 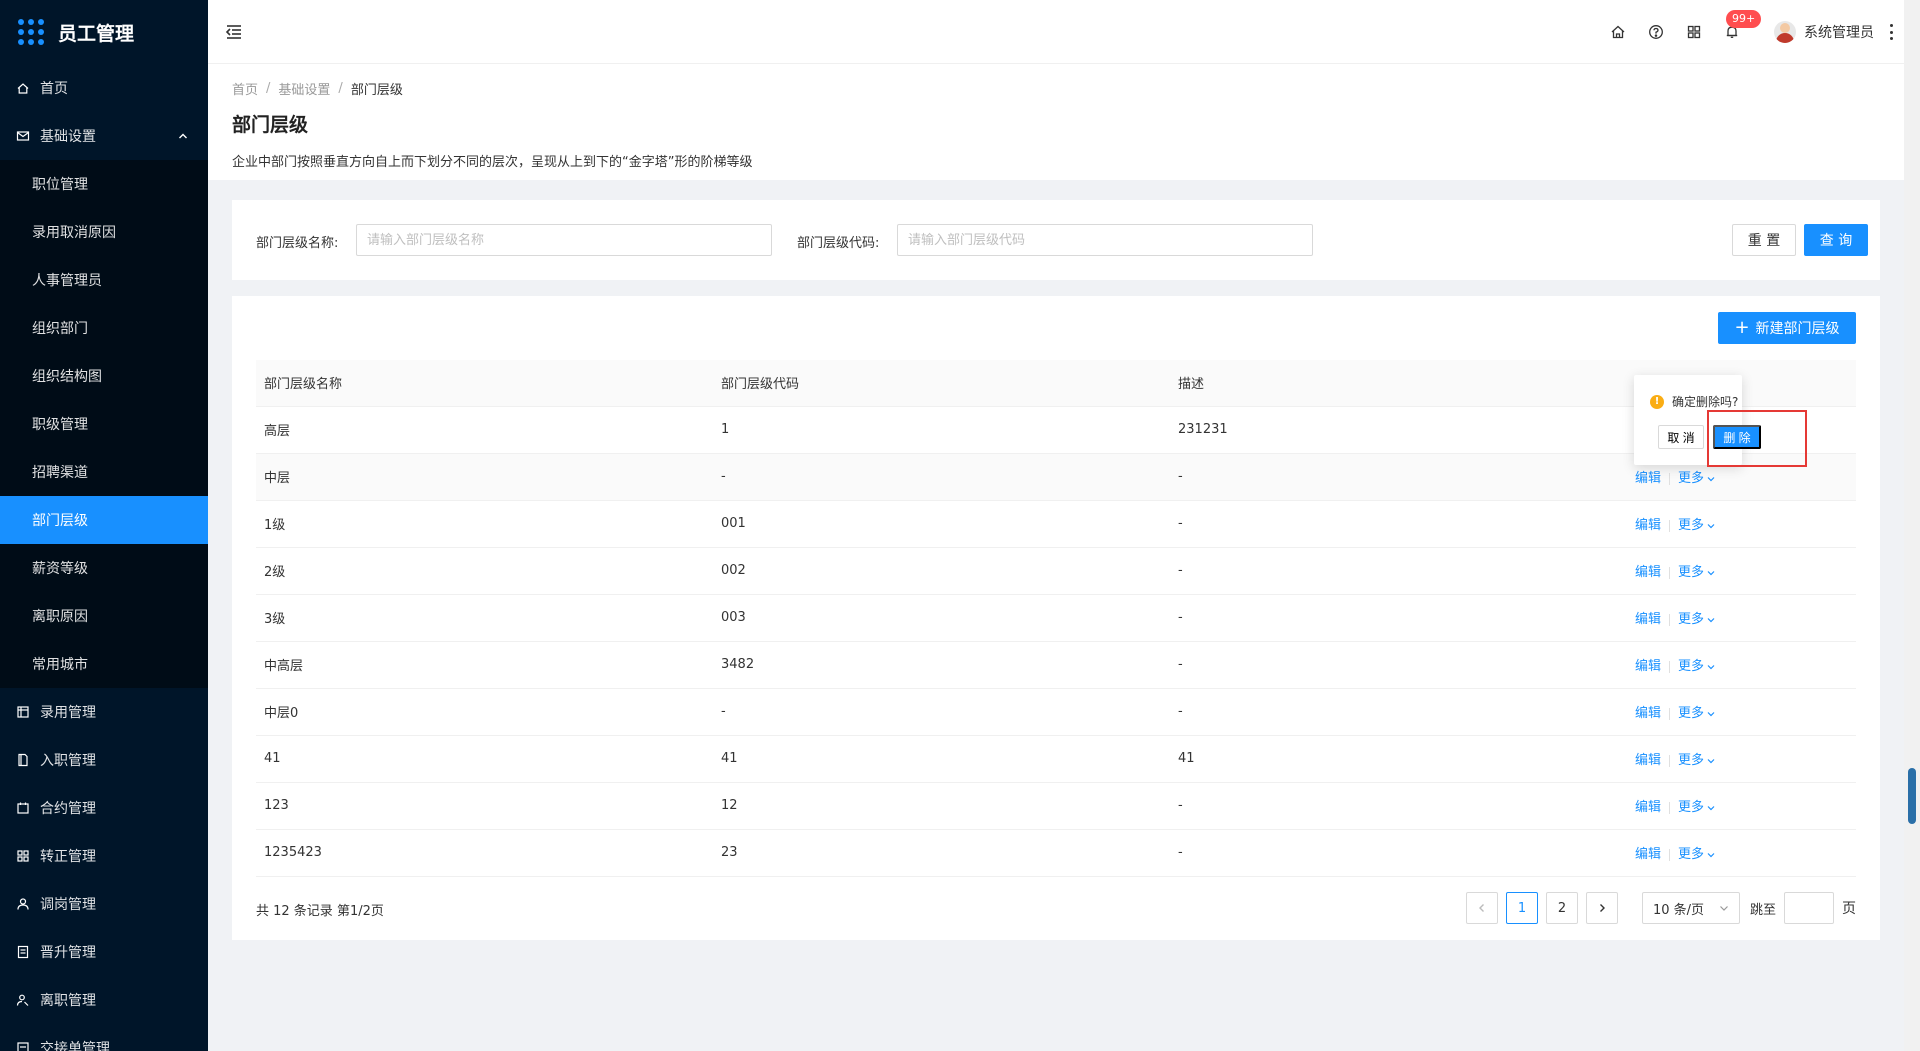 What do you see at coordinates (104, 808) in the screenshot?
I see `sidebar-item-4: 合约管理` at bounding box center [104, 808].